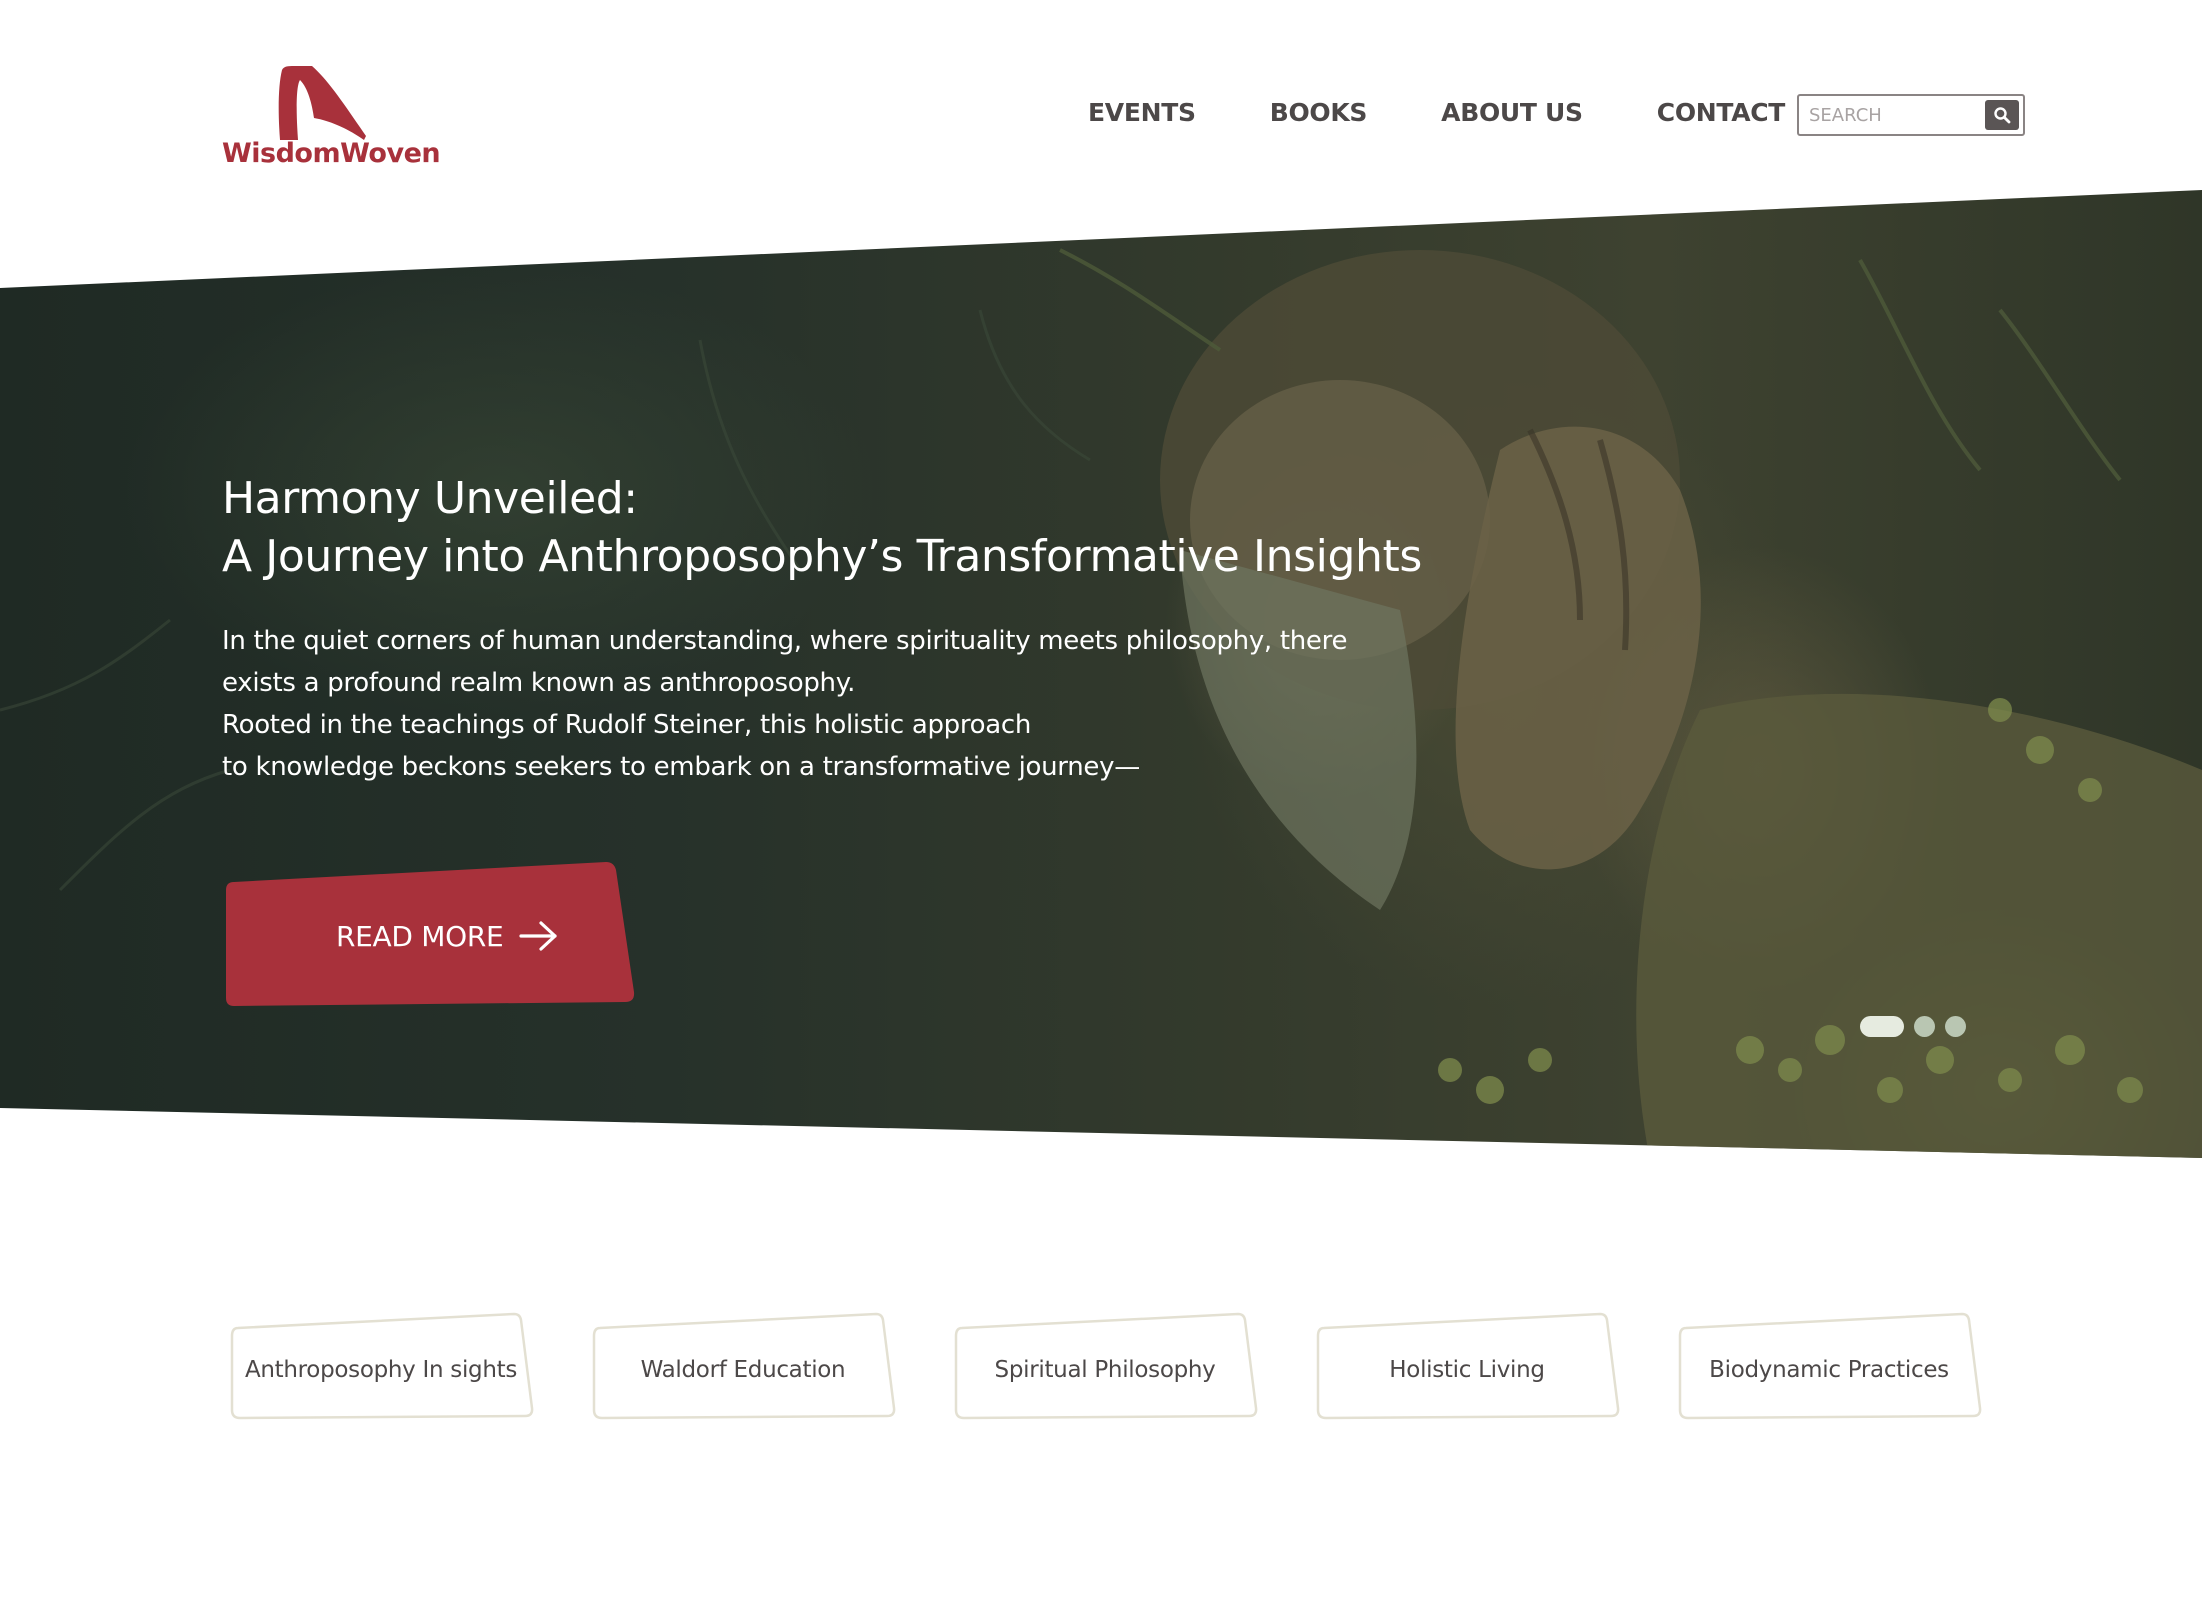  I want to click on nav-about-us: ABOUT US, so click(1512, 112).